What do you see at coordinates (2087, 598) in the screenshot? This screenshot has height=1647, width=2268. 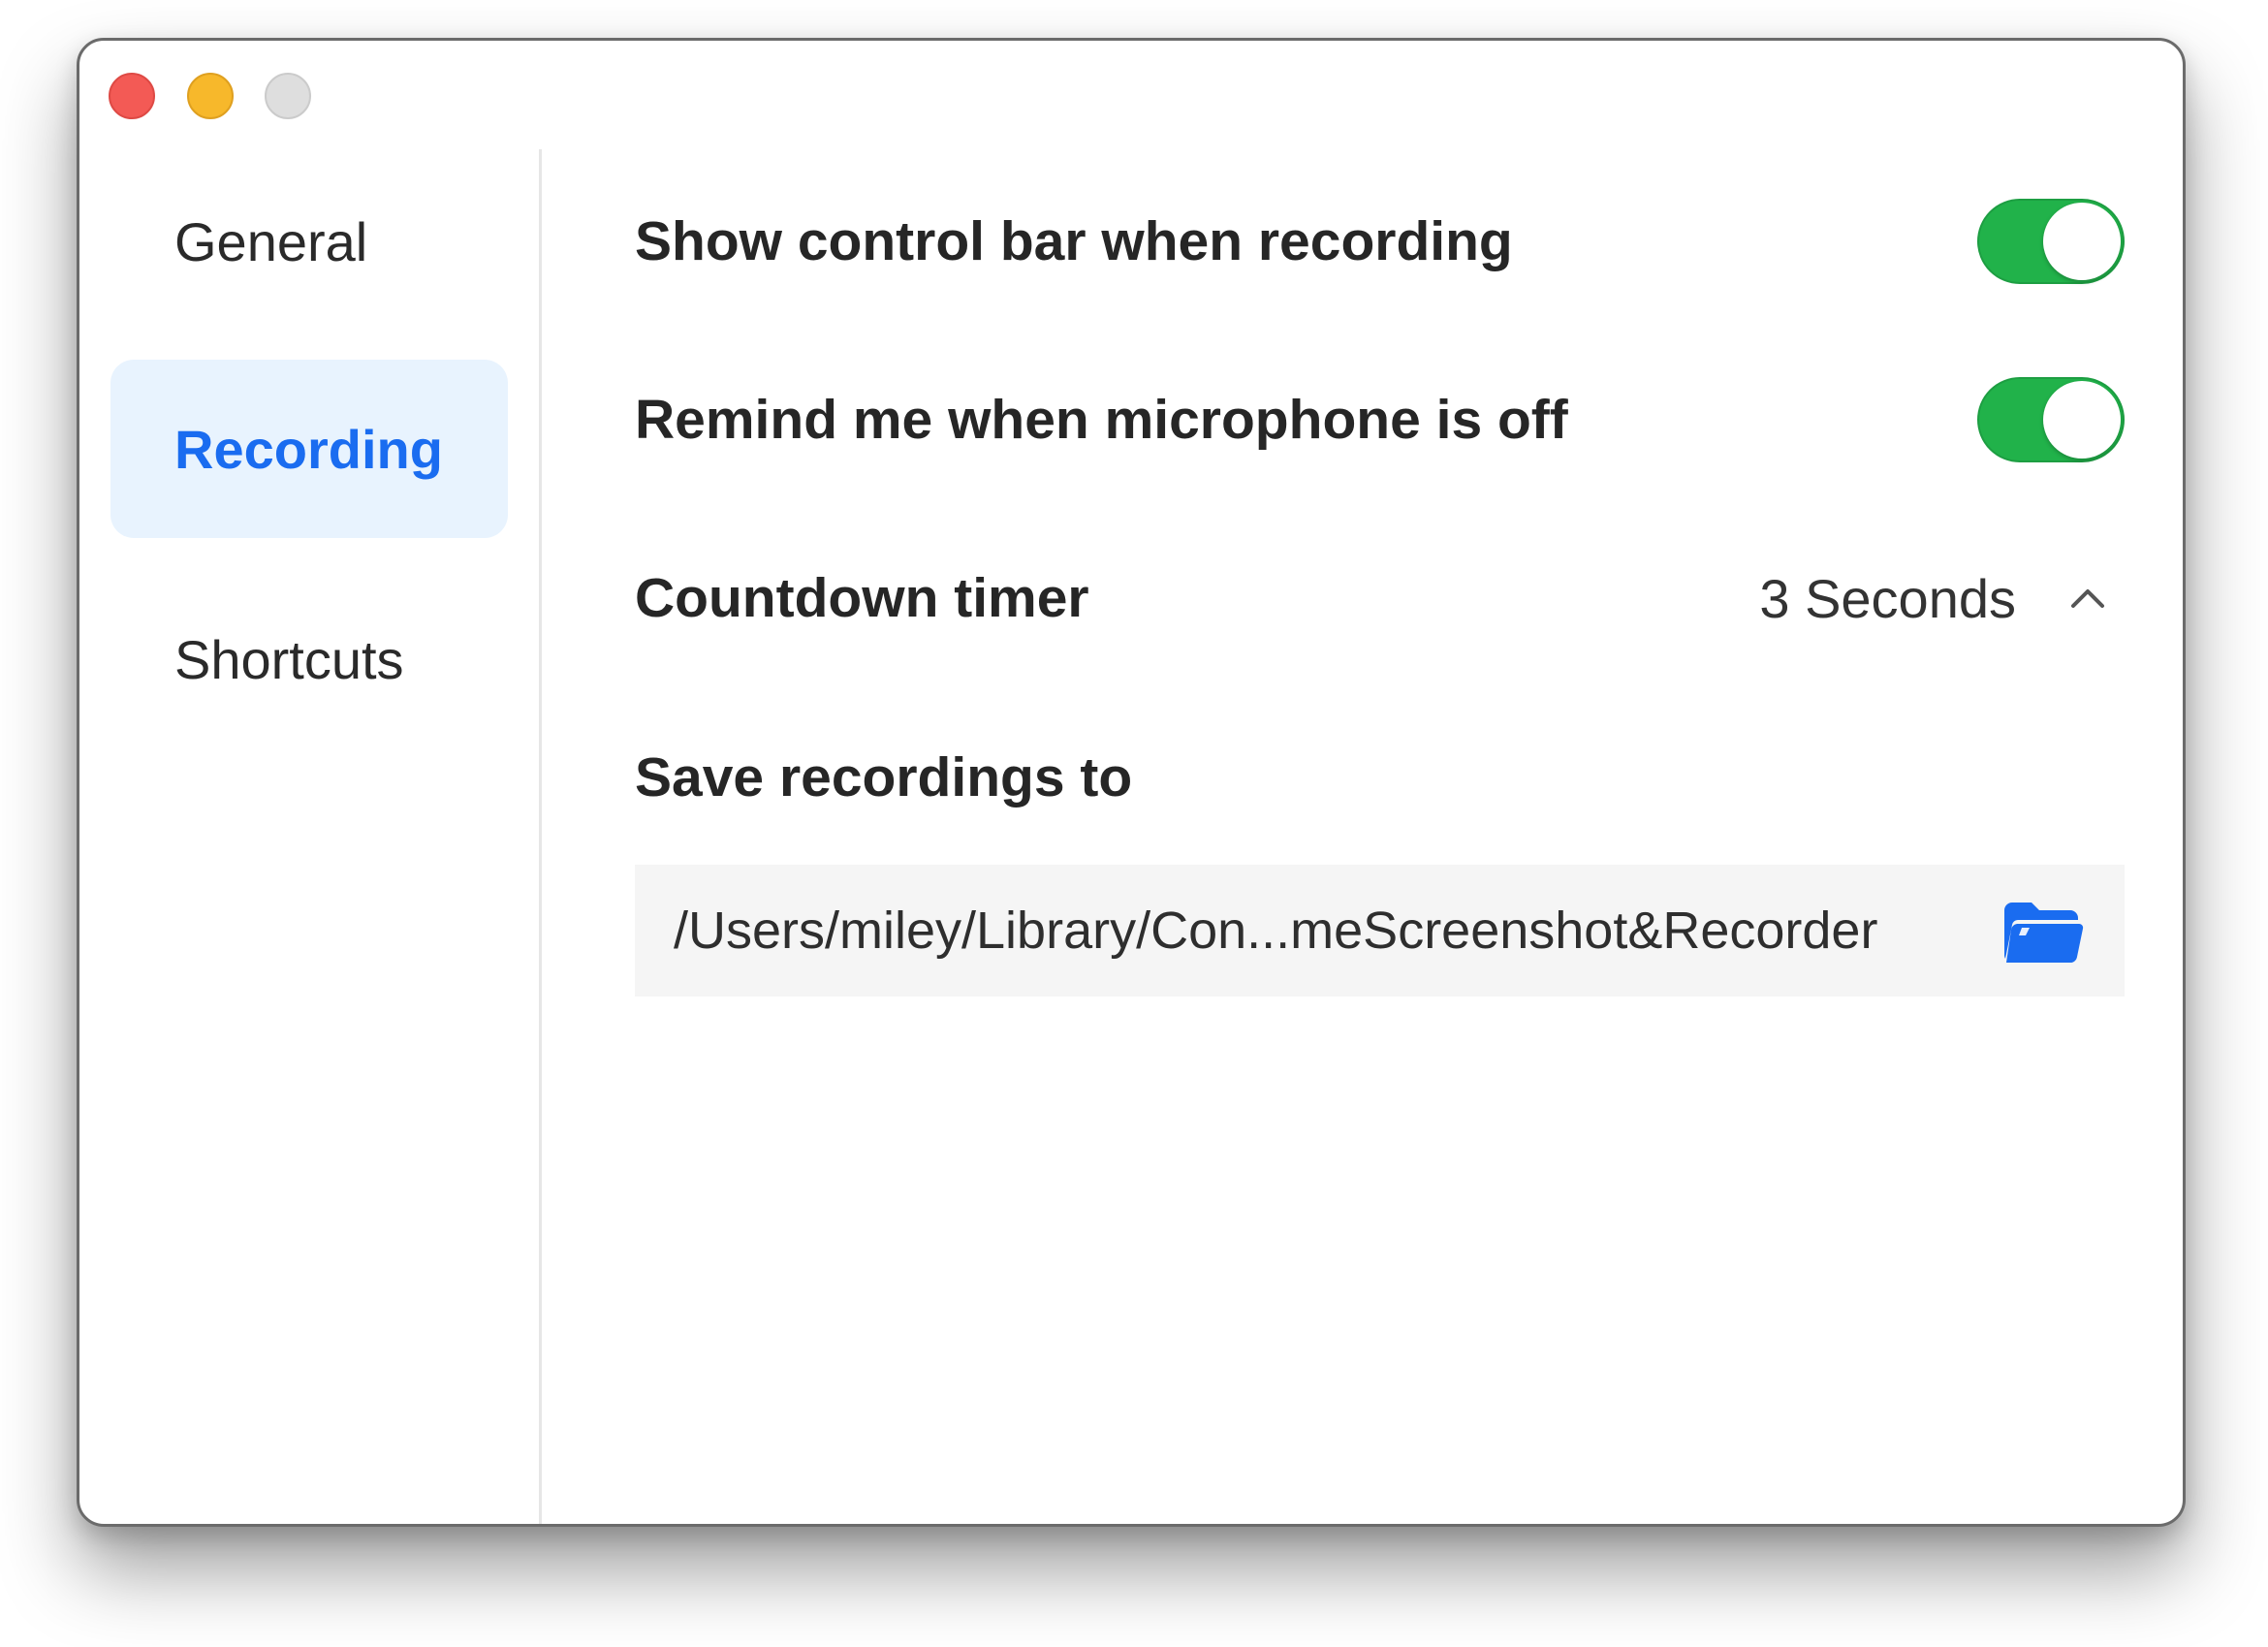 I see `chevron-up-icon` at bounding box center [2087, 598].